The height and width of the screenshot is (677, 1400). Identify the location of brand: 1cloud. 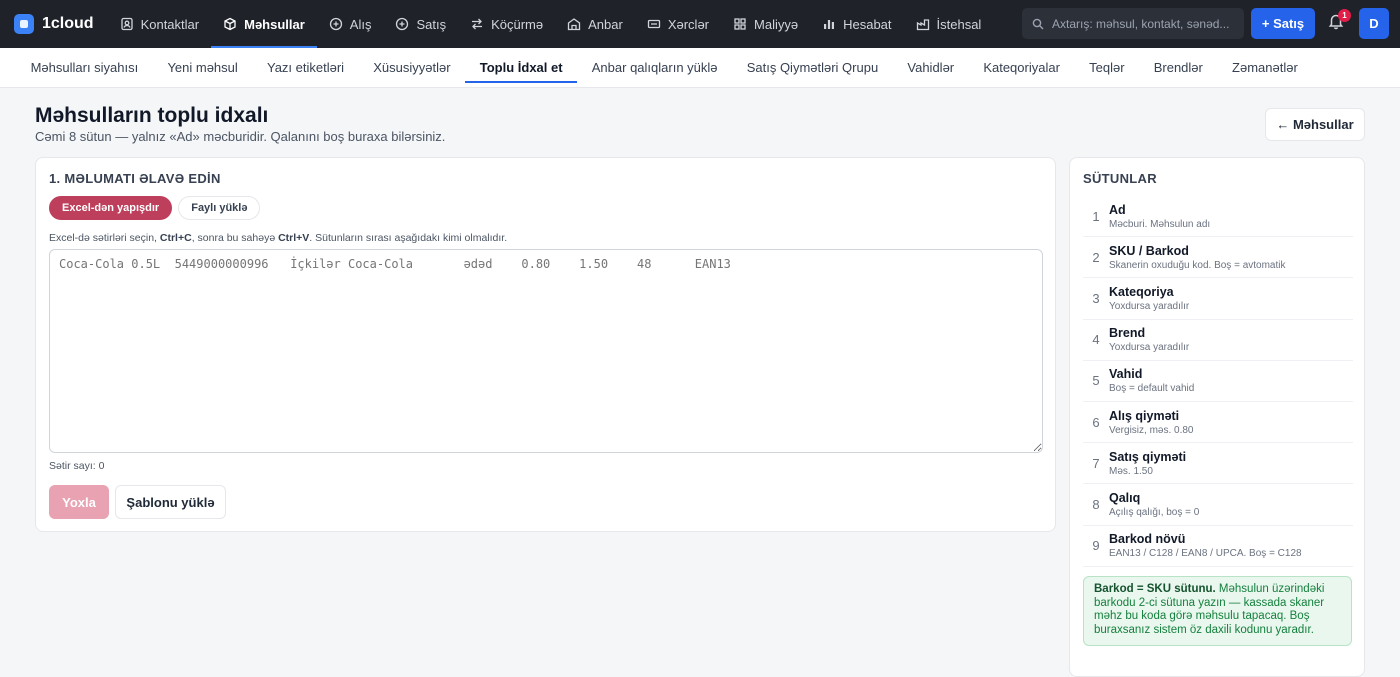
(54, 24).